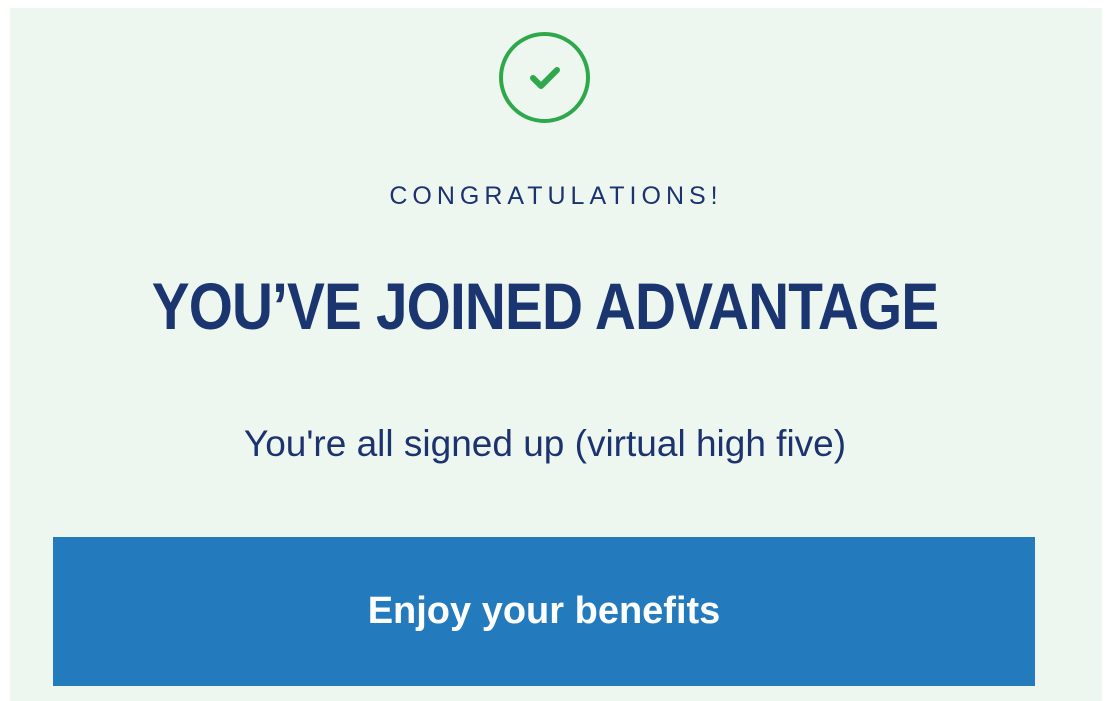 The width and height of the screenshot is (1113, 701). What do you see at coordinates (556, 196) in the screenshot?
I see `congratulations-eyebrow: CONGRATULATIONS!` at bounding box center [556, 196].